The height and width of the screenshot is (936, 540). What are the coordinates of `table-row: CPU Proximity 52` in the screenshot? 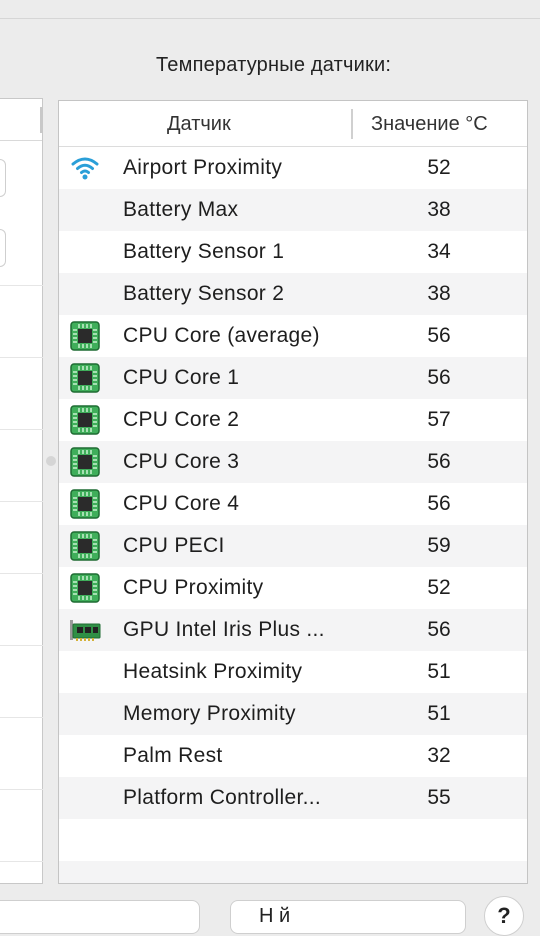 It's located at (293, 588).